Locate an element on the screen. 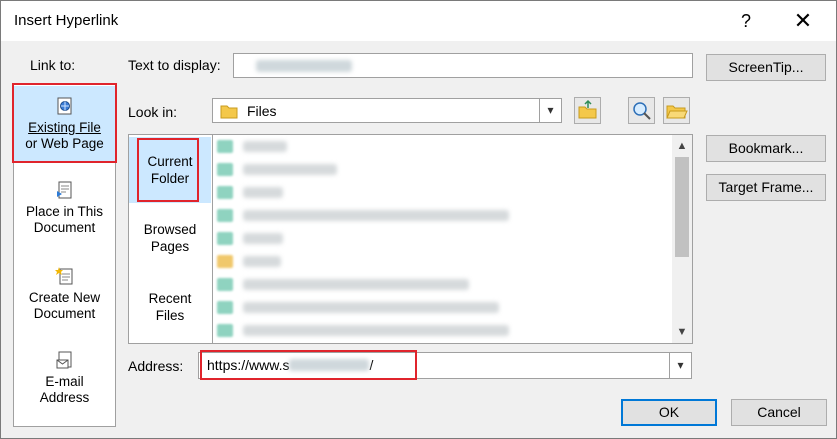 Image resolution: width=837 pixels, height=439 pixels. nav-browsed-pages-line2: Pages is located at coordinates (170, 246).